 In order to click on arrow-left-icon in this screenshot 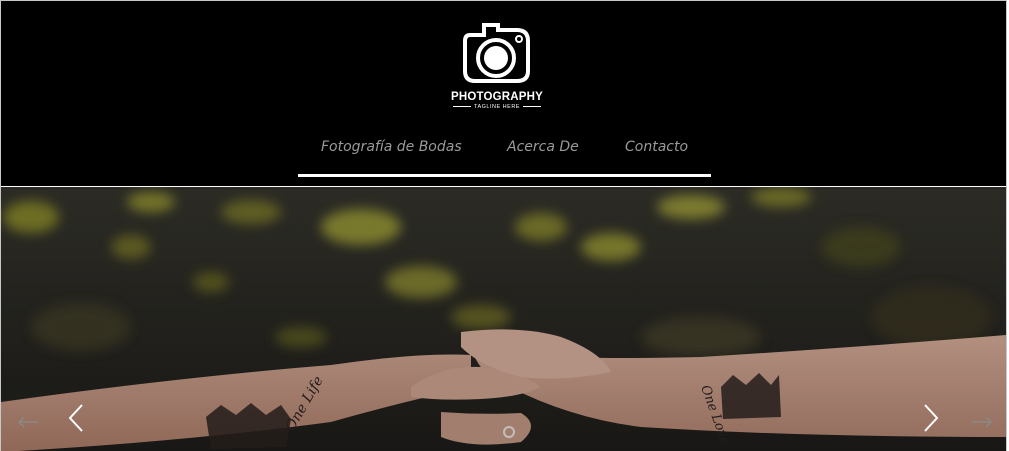, I will do `click(28, 424)`.